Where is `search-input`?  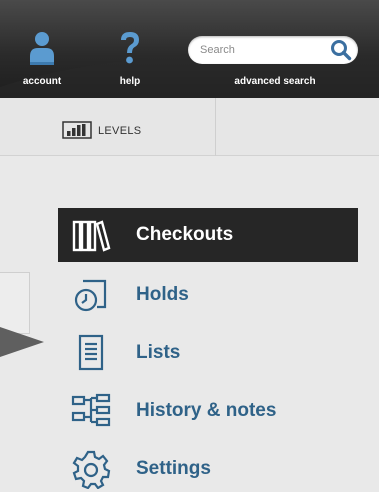 search-input is located at coordinates (260, 50).